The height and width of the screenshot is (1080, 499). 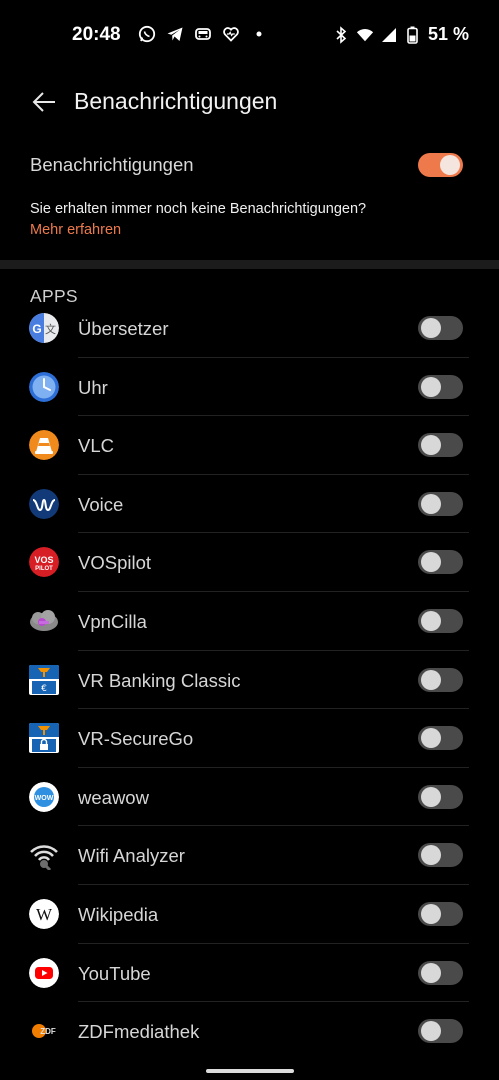 I want to click on list-item: W Wikipedia, so click(x=249, y=914).